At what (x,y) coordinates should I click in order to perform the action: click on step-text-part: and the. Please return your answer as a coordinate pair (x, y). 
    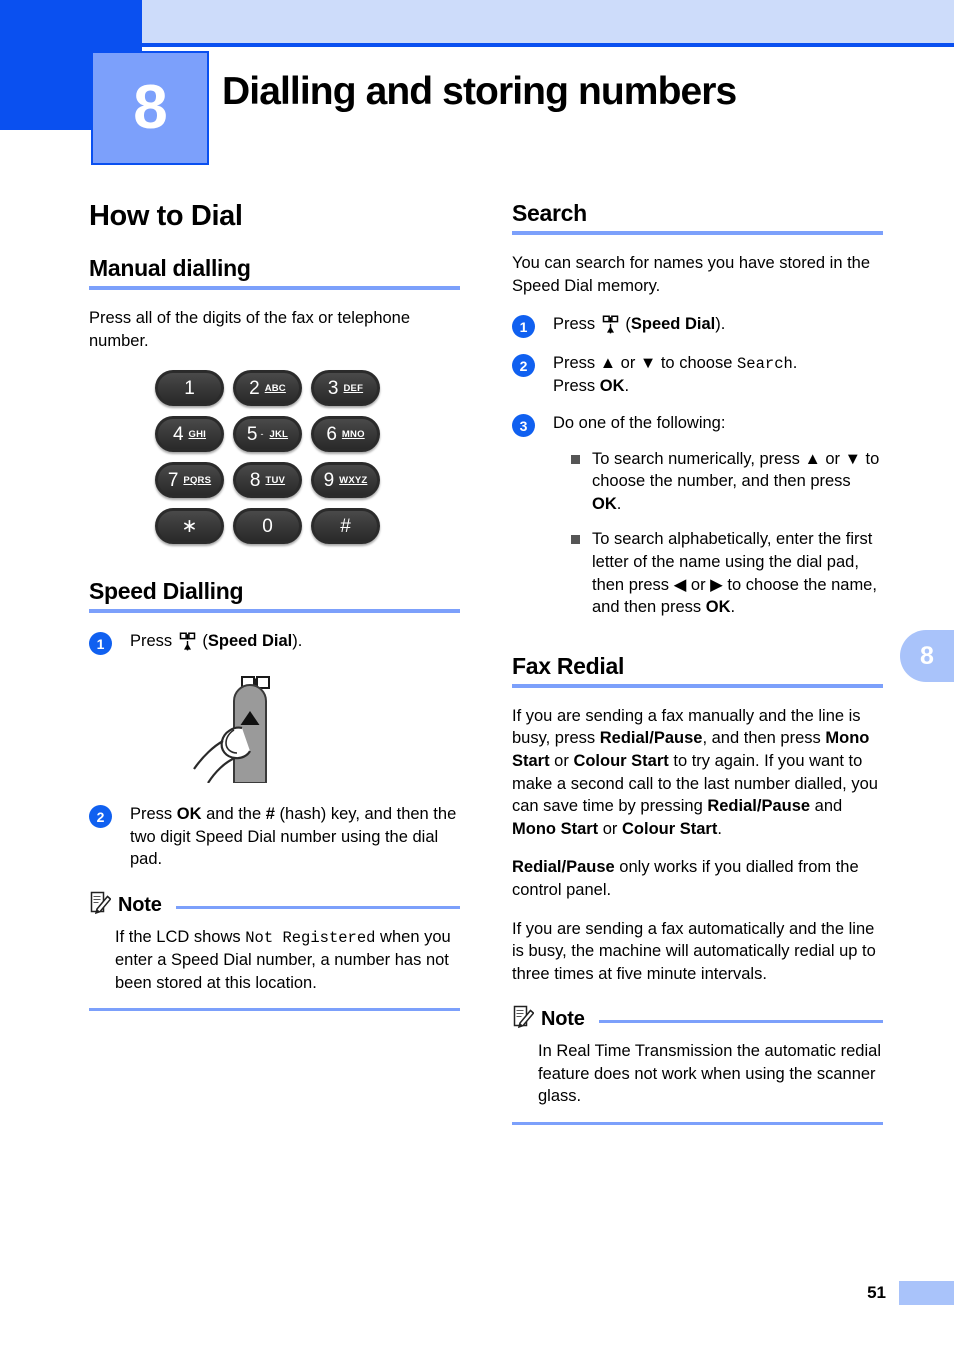
    Looking at the image, I should click on (233, 814).